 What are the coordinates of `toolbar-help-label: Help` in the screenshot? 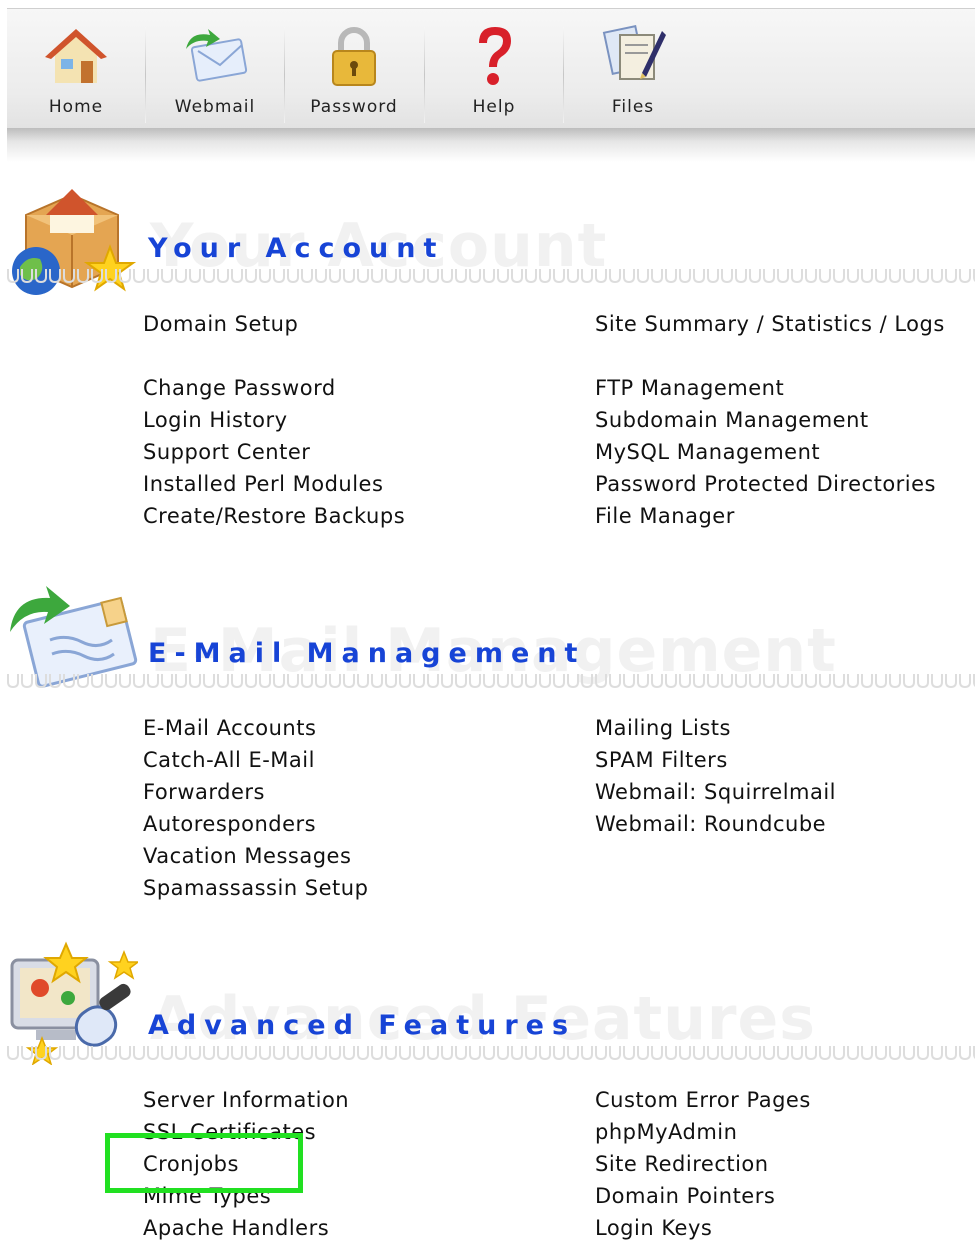 It's located at (494, 107).